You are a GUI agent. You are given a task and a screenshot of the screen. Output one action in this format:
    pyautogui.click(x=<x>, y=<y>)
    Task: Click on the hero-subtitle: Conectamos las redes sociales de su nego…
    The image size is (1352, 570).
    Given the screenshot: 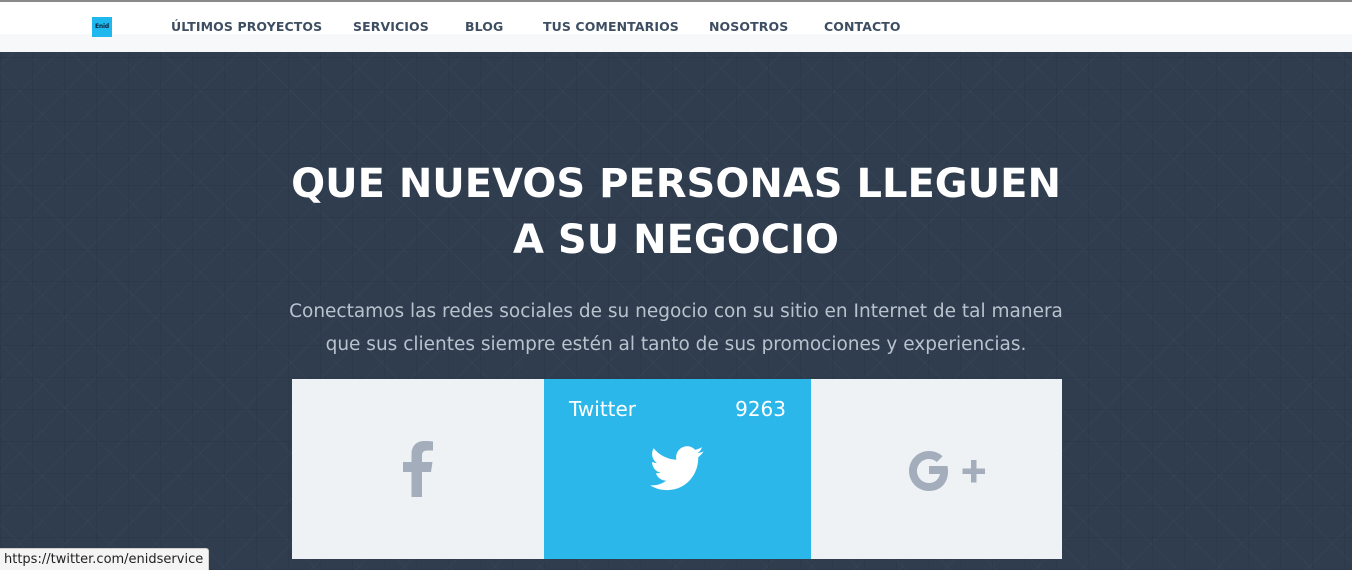 What is the action you would take?
    pyautogui.click(x=676, y=328)
    